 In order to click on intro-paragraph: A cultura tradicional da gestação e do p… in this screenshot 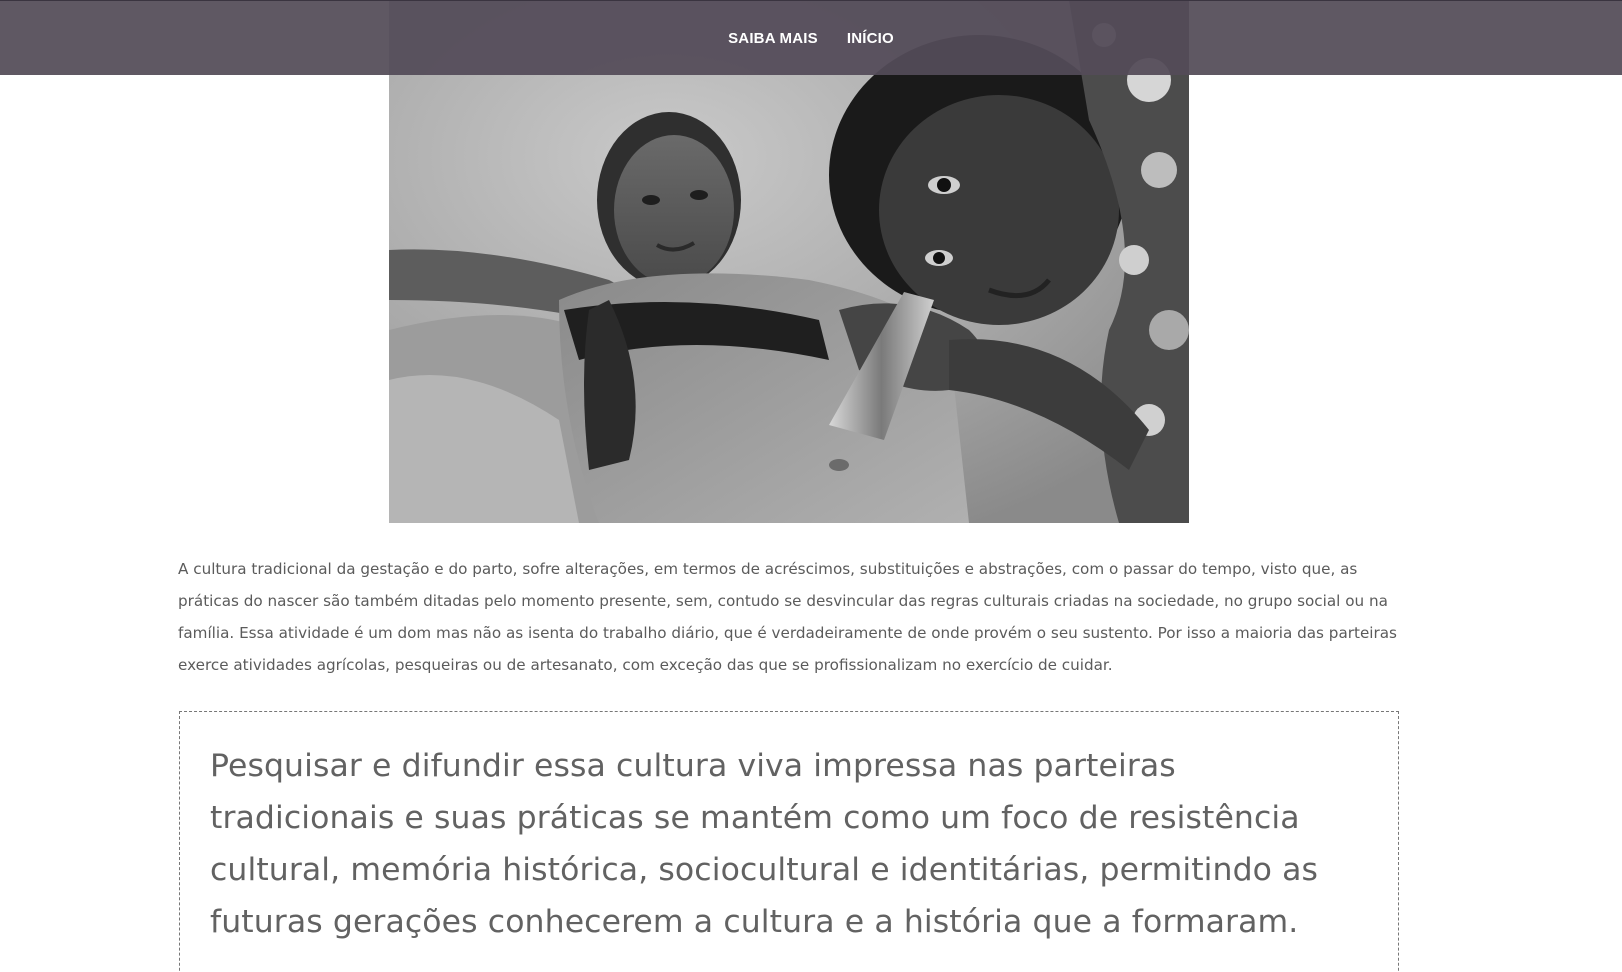, I will do `click(787, 617)`.